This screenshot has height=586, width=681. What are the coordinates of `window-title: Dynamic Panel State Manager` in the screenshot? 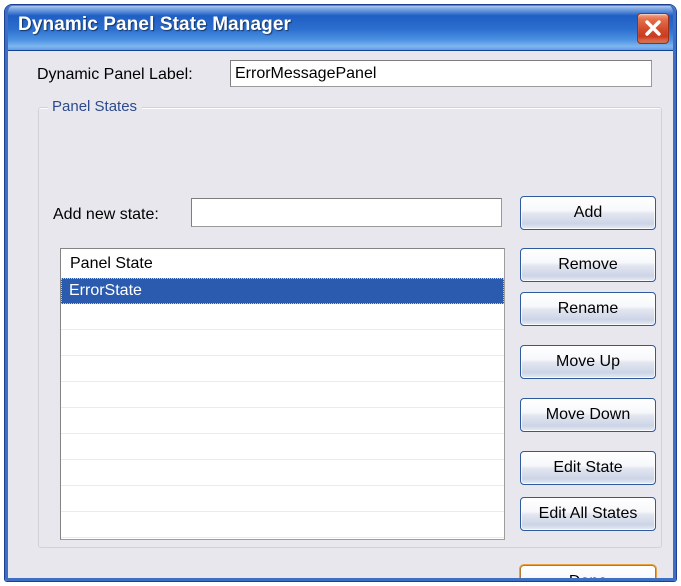 It's located at (155, 24).